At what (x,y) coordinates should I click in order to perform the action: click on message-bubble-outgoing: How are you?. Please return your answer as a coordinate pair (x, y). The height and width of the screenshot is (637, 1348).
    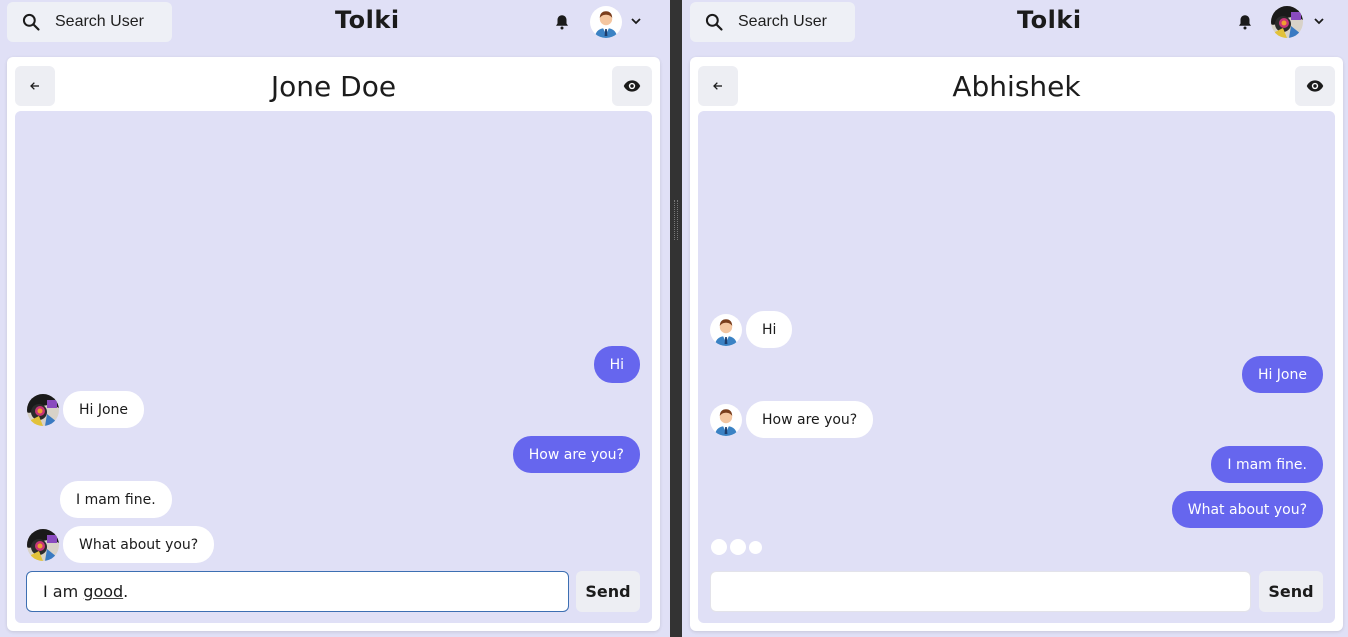
    Looking at the image, I should click on (576, 454).